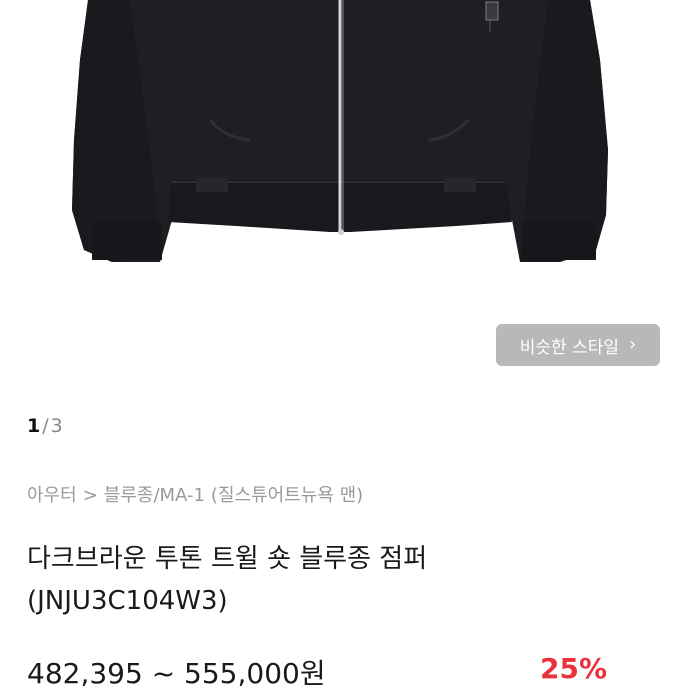 The width and height of the screenshot is (674, 692). Describe the element at coordinates (154, 495) in the screenshot. I see `breadcrumb-item-blouson: 블루종/MA-1` at that location.